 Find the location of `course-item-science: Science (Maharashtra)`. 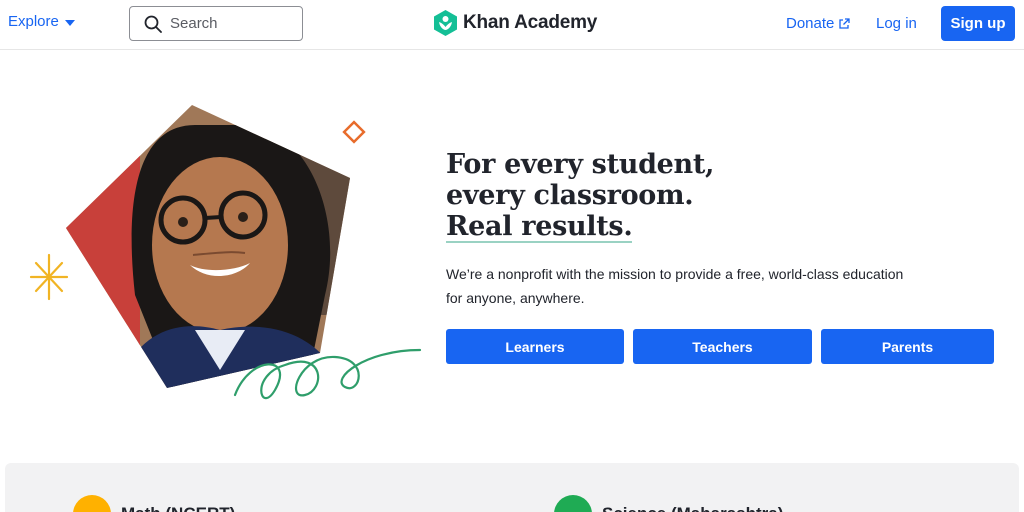

course-item-science: Science (Maharashtra) is located at coordinates (668, 503).